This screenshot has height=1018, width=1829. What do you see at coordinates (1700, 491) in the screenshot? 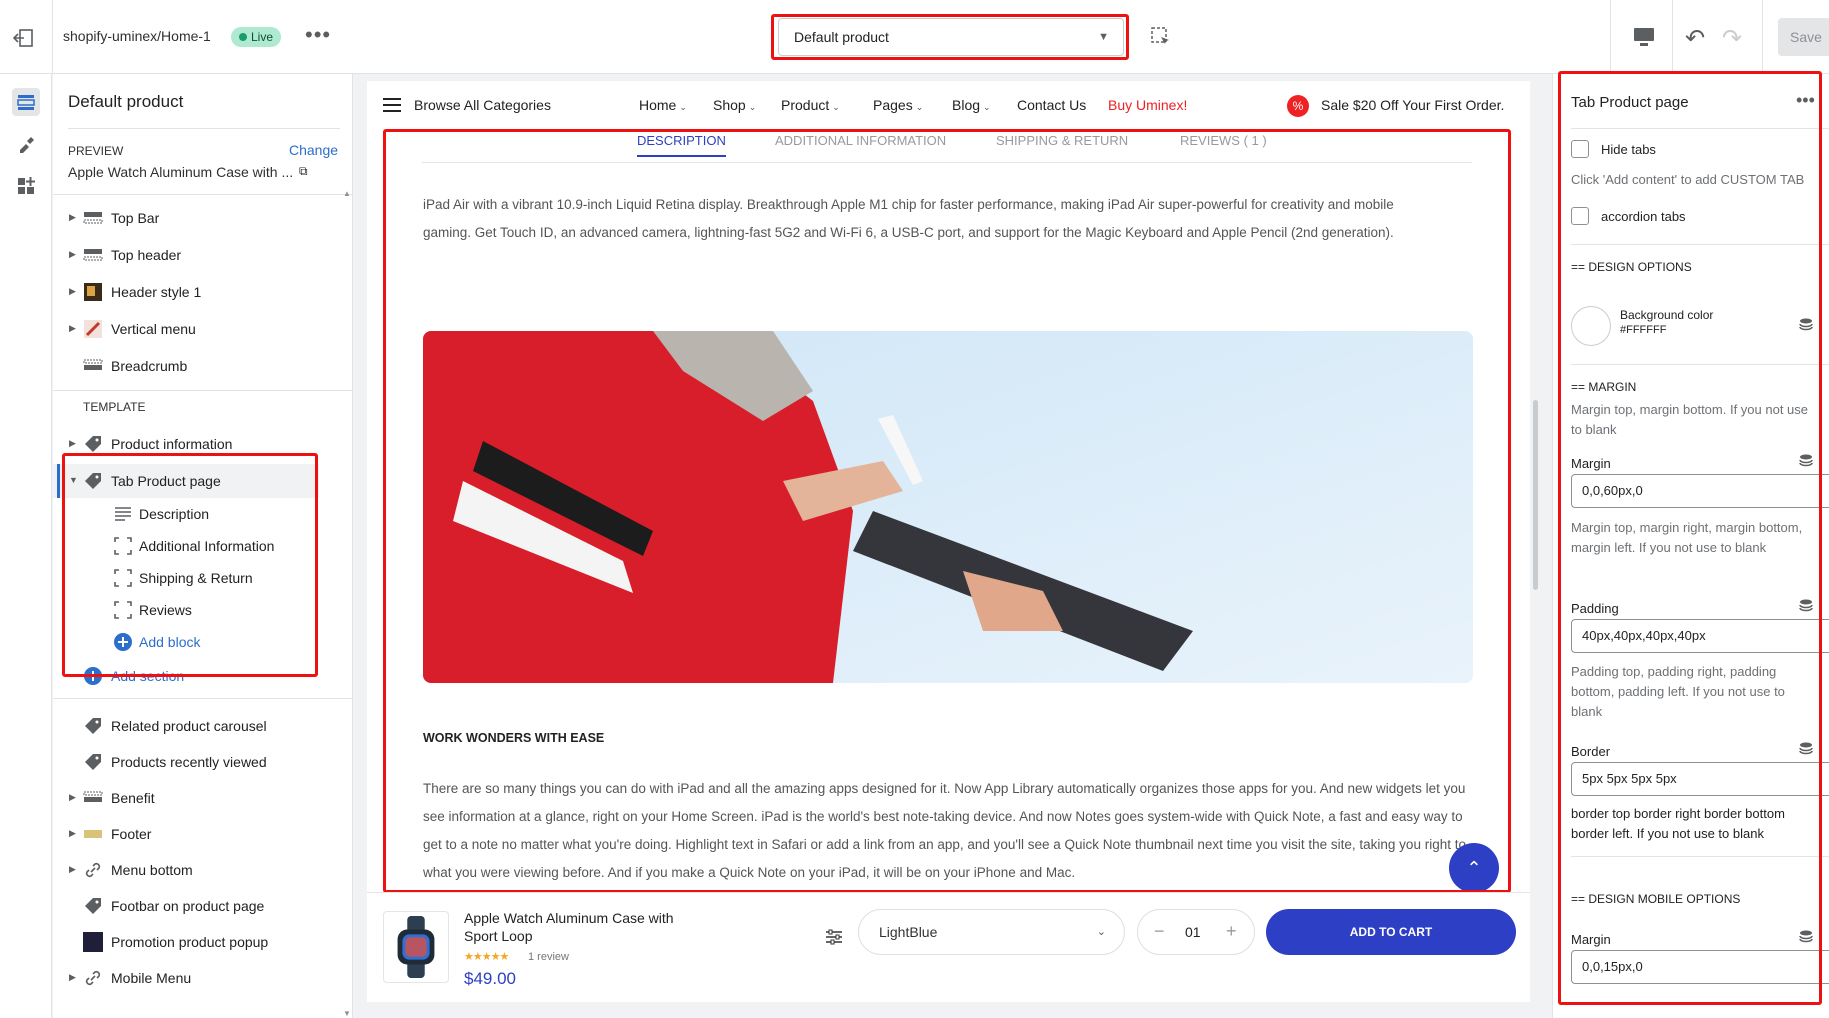
I see `margin-input: 0,0,60px,0` at bounding box center [1700, 491].